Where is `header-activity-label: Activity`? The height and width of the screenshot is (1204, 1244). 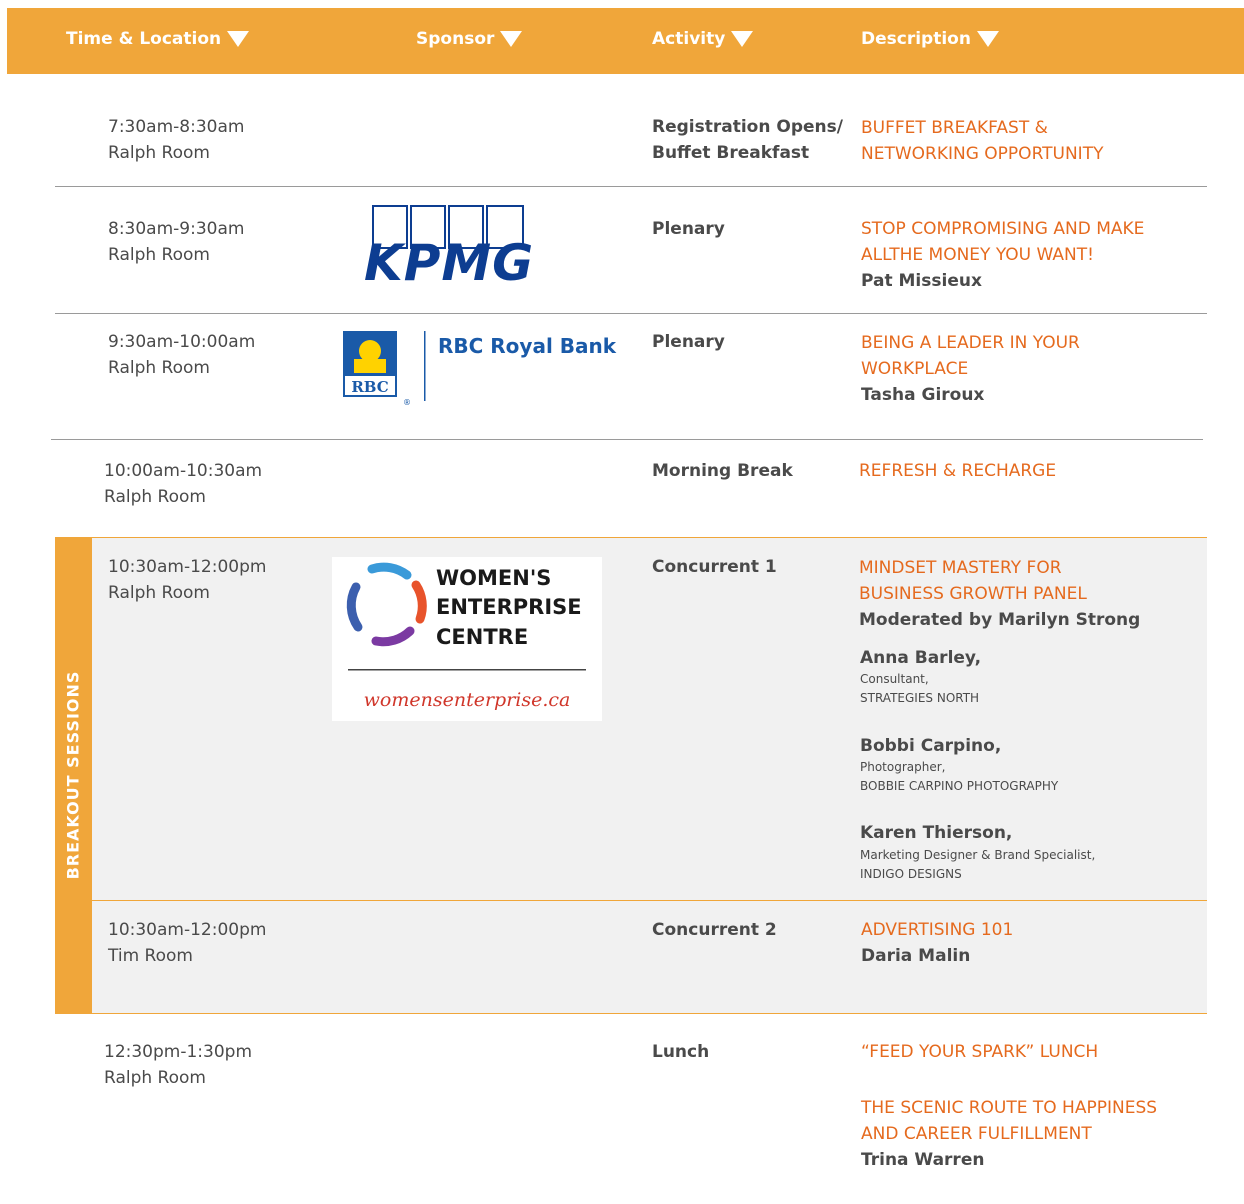
header-activity-label: Activity is located at coordinates (689, 39).